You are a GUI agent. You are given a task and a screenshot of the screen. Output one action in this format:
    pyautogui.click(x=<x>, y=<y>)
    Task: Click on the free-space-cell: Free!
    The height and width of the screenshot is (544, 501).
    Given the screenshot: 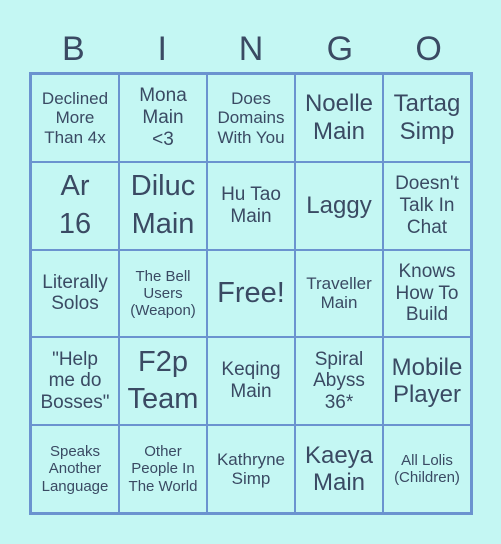 What is the action you would take?
    pyautogui.click(x=251, y=293)
    